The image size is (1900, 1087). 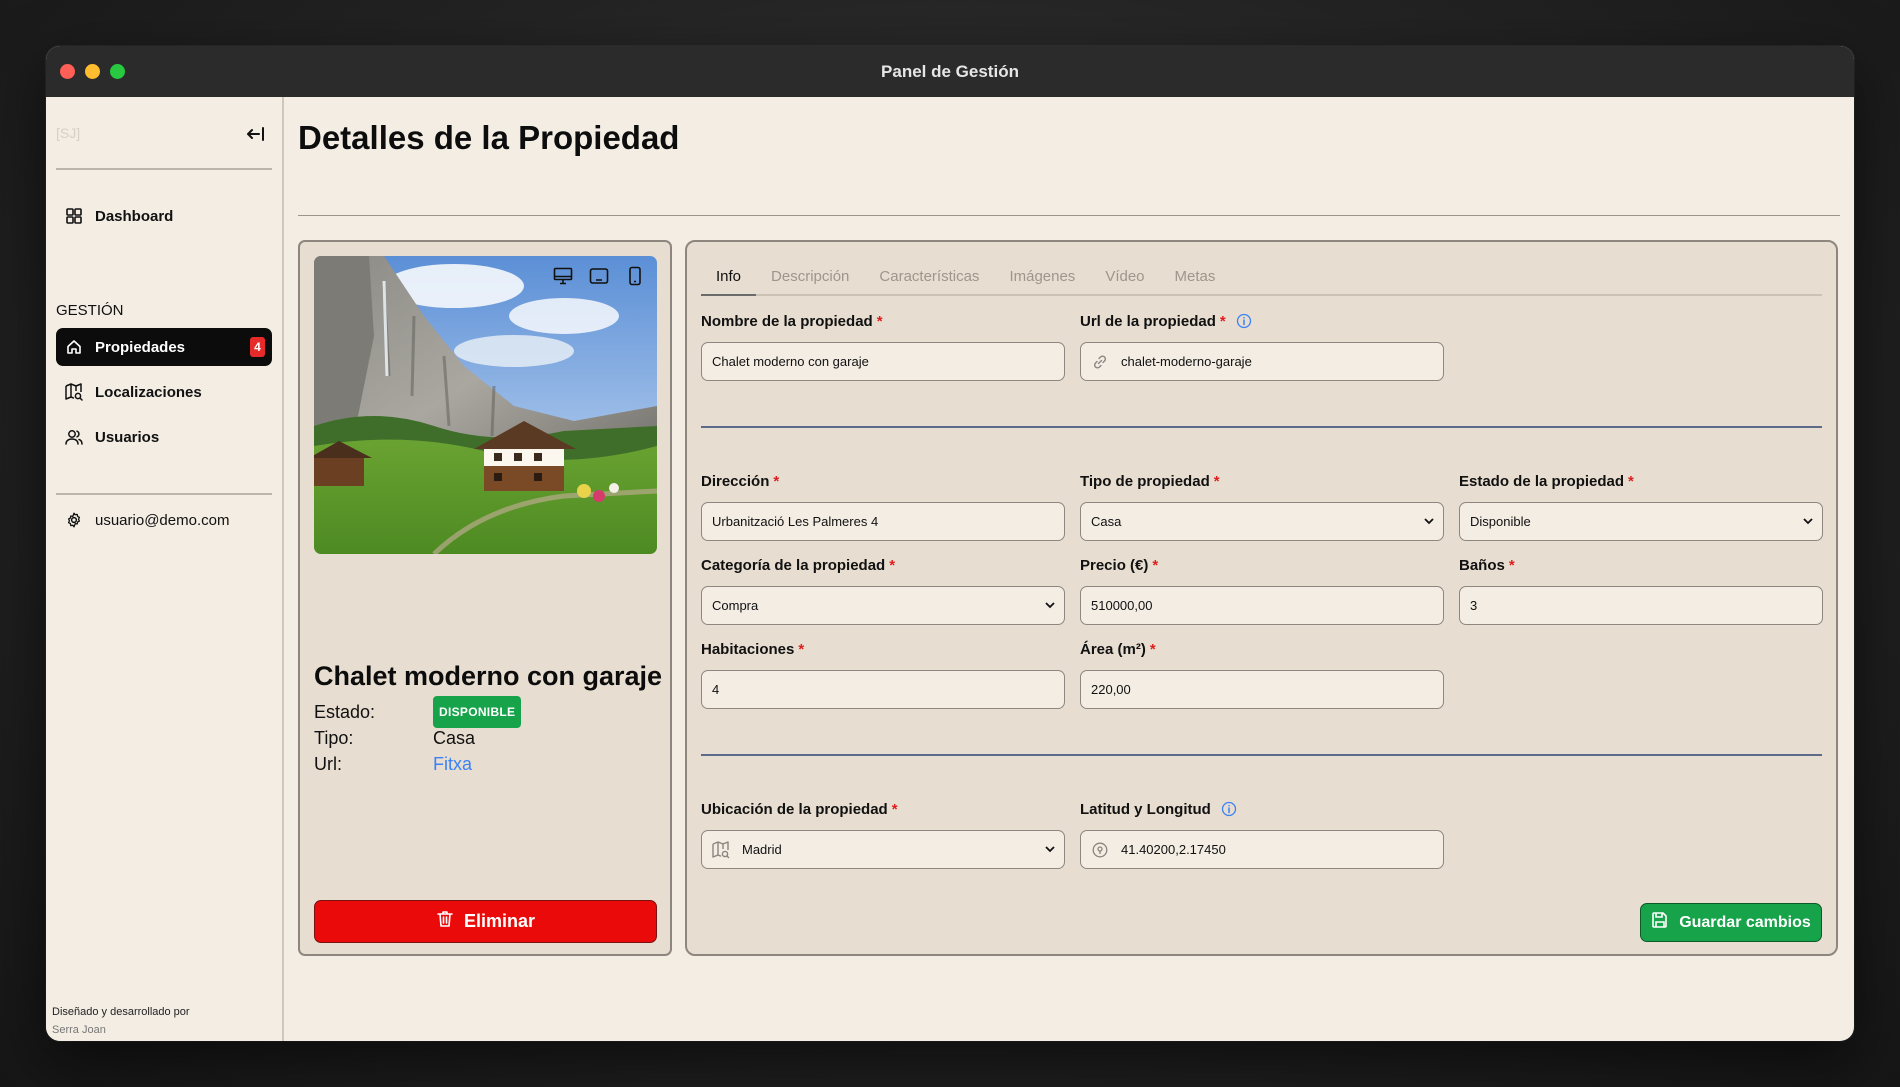 I want to click on sidebar-item-propiedades: Propiedades 4, so click(x=164, y=347).